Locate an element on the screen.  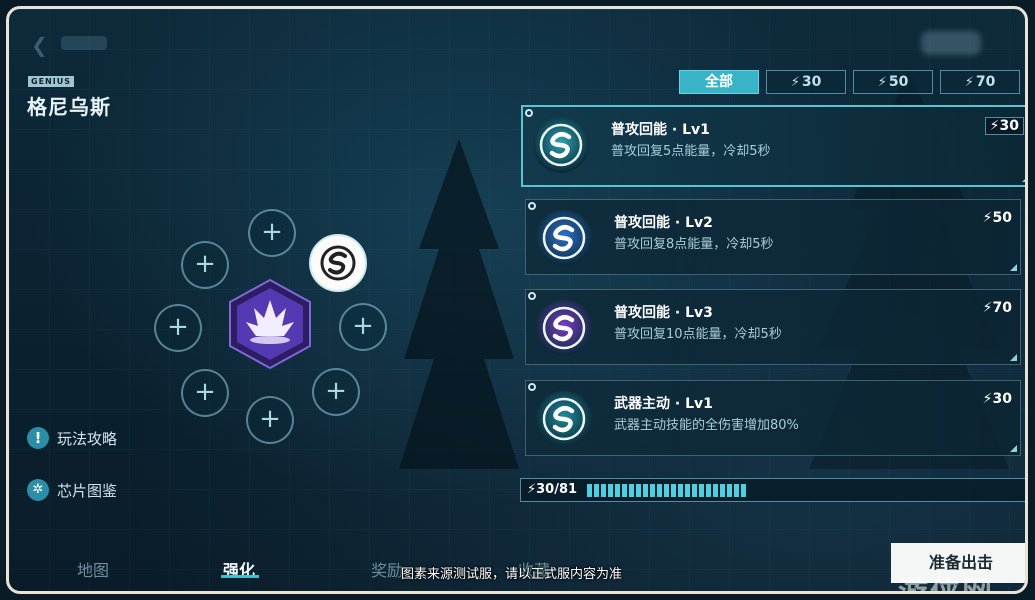
energy-track is located at coordinates (802, 490).